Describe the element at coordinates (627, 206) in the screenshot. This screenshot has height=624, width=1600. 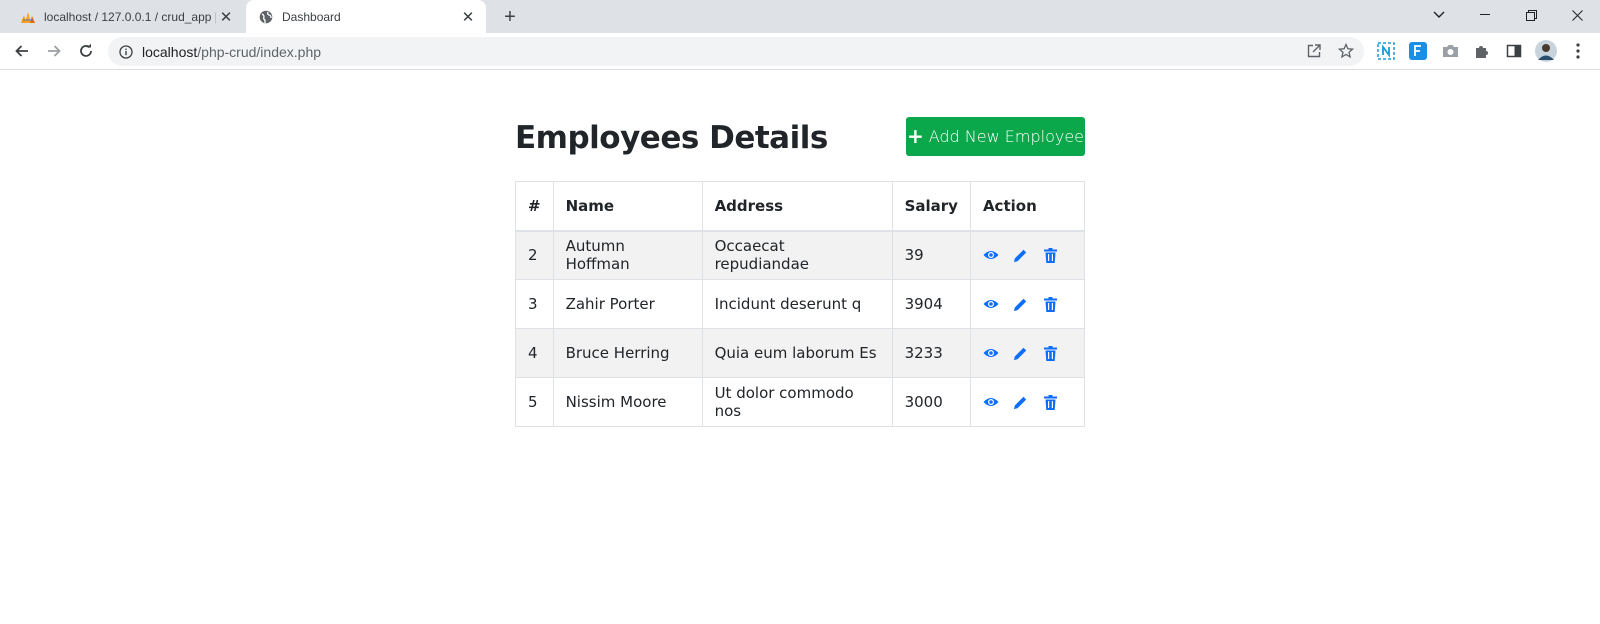
I see `header-name: Name` at that location.